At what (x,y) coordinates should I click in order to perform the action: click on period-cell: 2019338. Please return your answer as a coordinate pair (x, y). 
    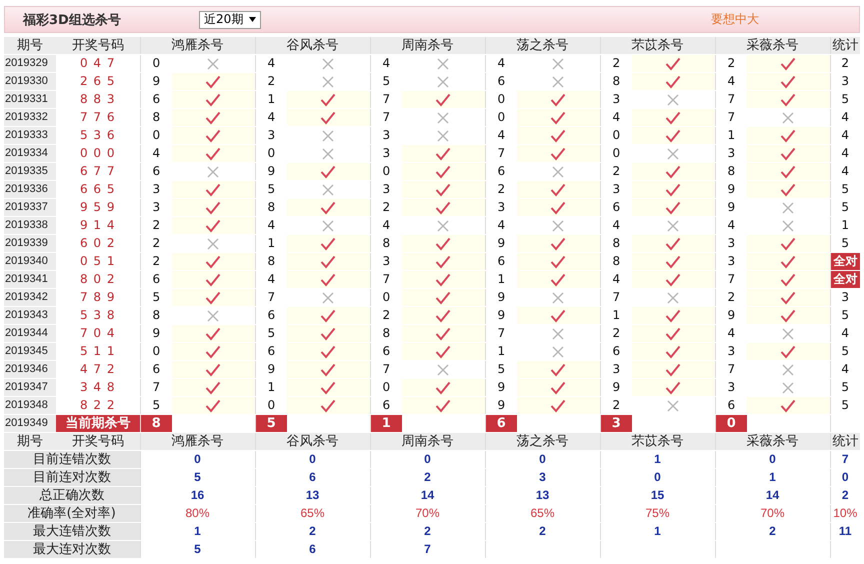
    Looking at the image, I should click on (30, 225).